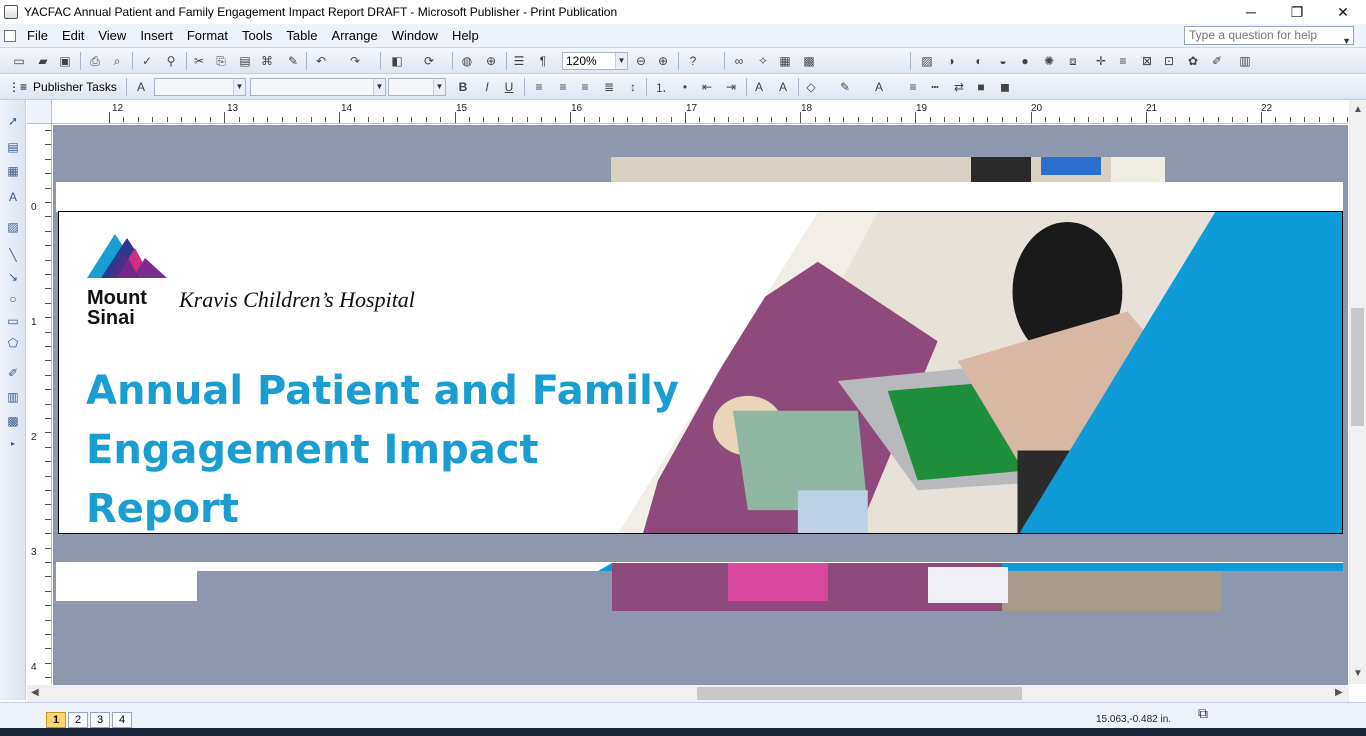 This screenshot has width=1366, height=736. I want to click on menu-insert: Insert, so click(156, 36).